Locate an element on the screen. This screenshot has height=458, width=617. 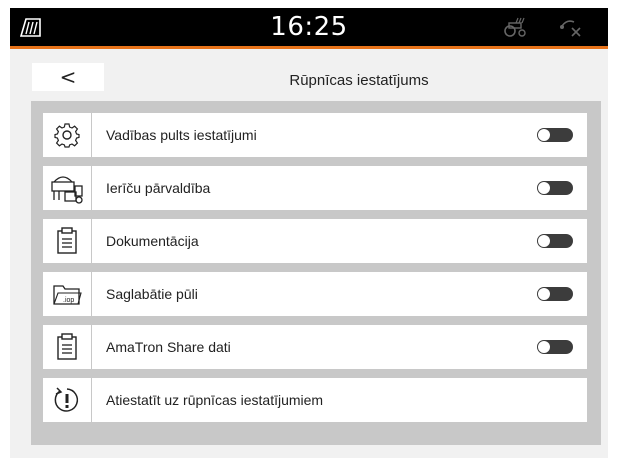
list-item-documentation: Dokumentācija is located at coordinates (315, 241).